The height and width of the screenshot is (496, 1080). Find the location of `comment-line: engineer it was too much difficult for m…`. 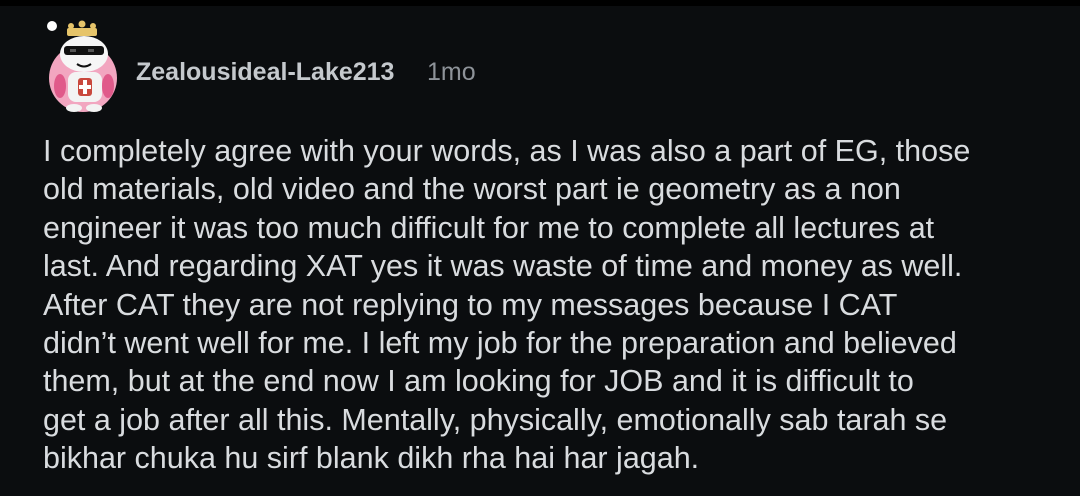

comment-line: engineer it was too much difficult for m… is located at coordinates (489, 227).